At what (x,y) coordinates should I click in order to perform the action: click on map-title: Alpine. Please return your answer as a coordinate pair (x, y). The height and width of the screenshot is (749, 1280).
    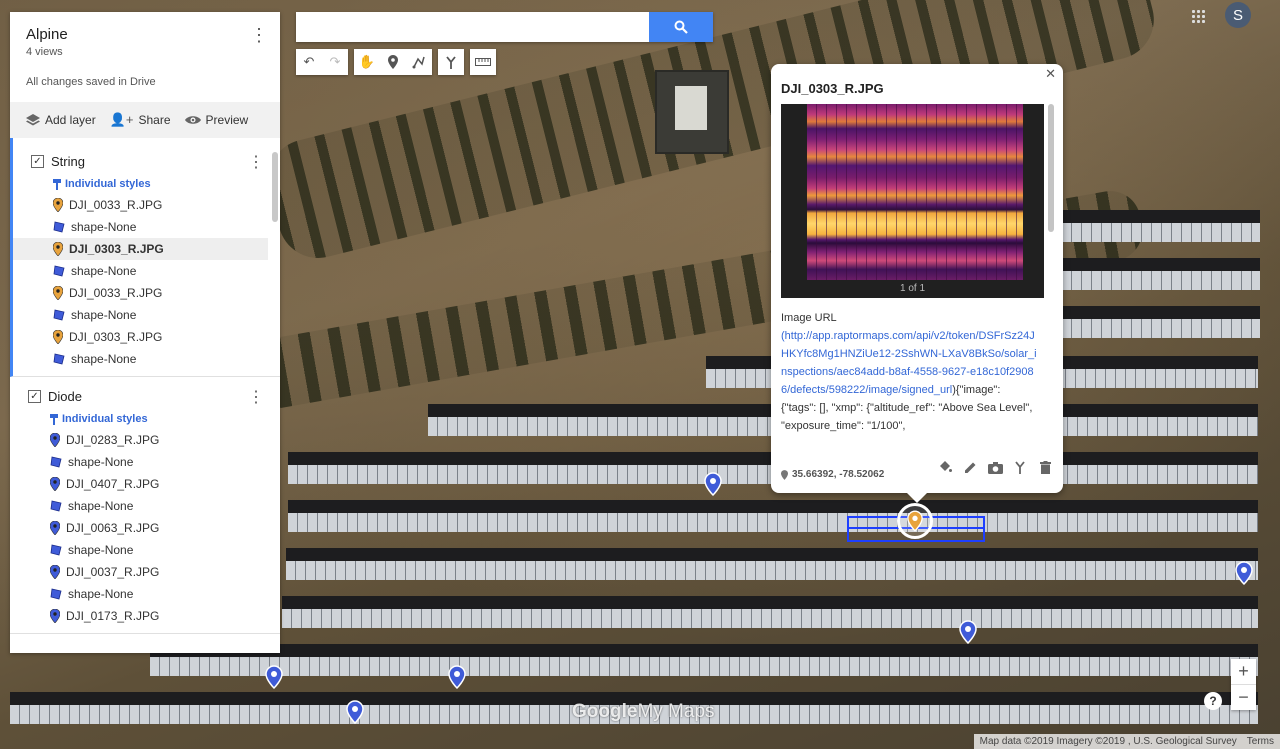
    Looking at the image, I should click on (145, 34).